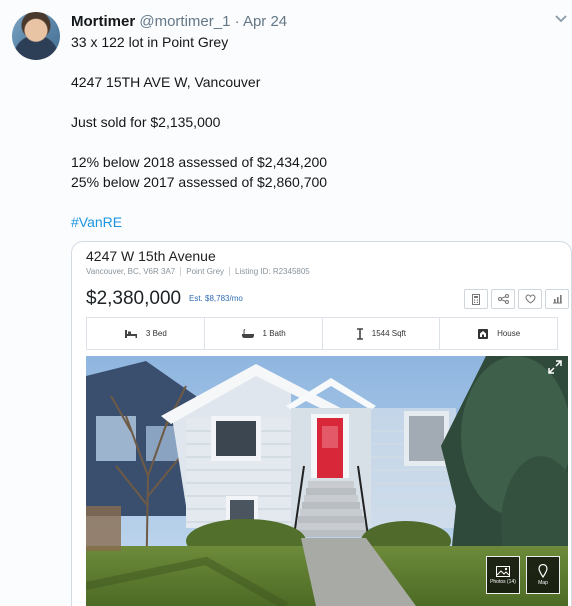  I want to click on sqft-label: 1544 Sqft, so click(388, 333).